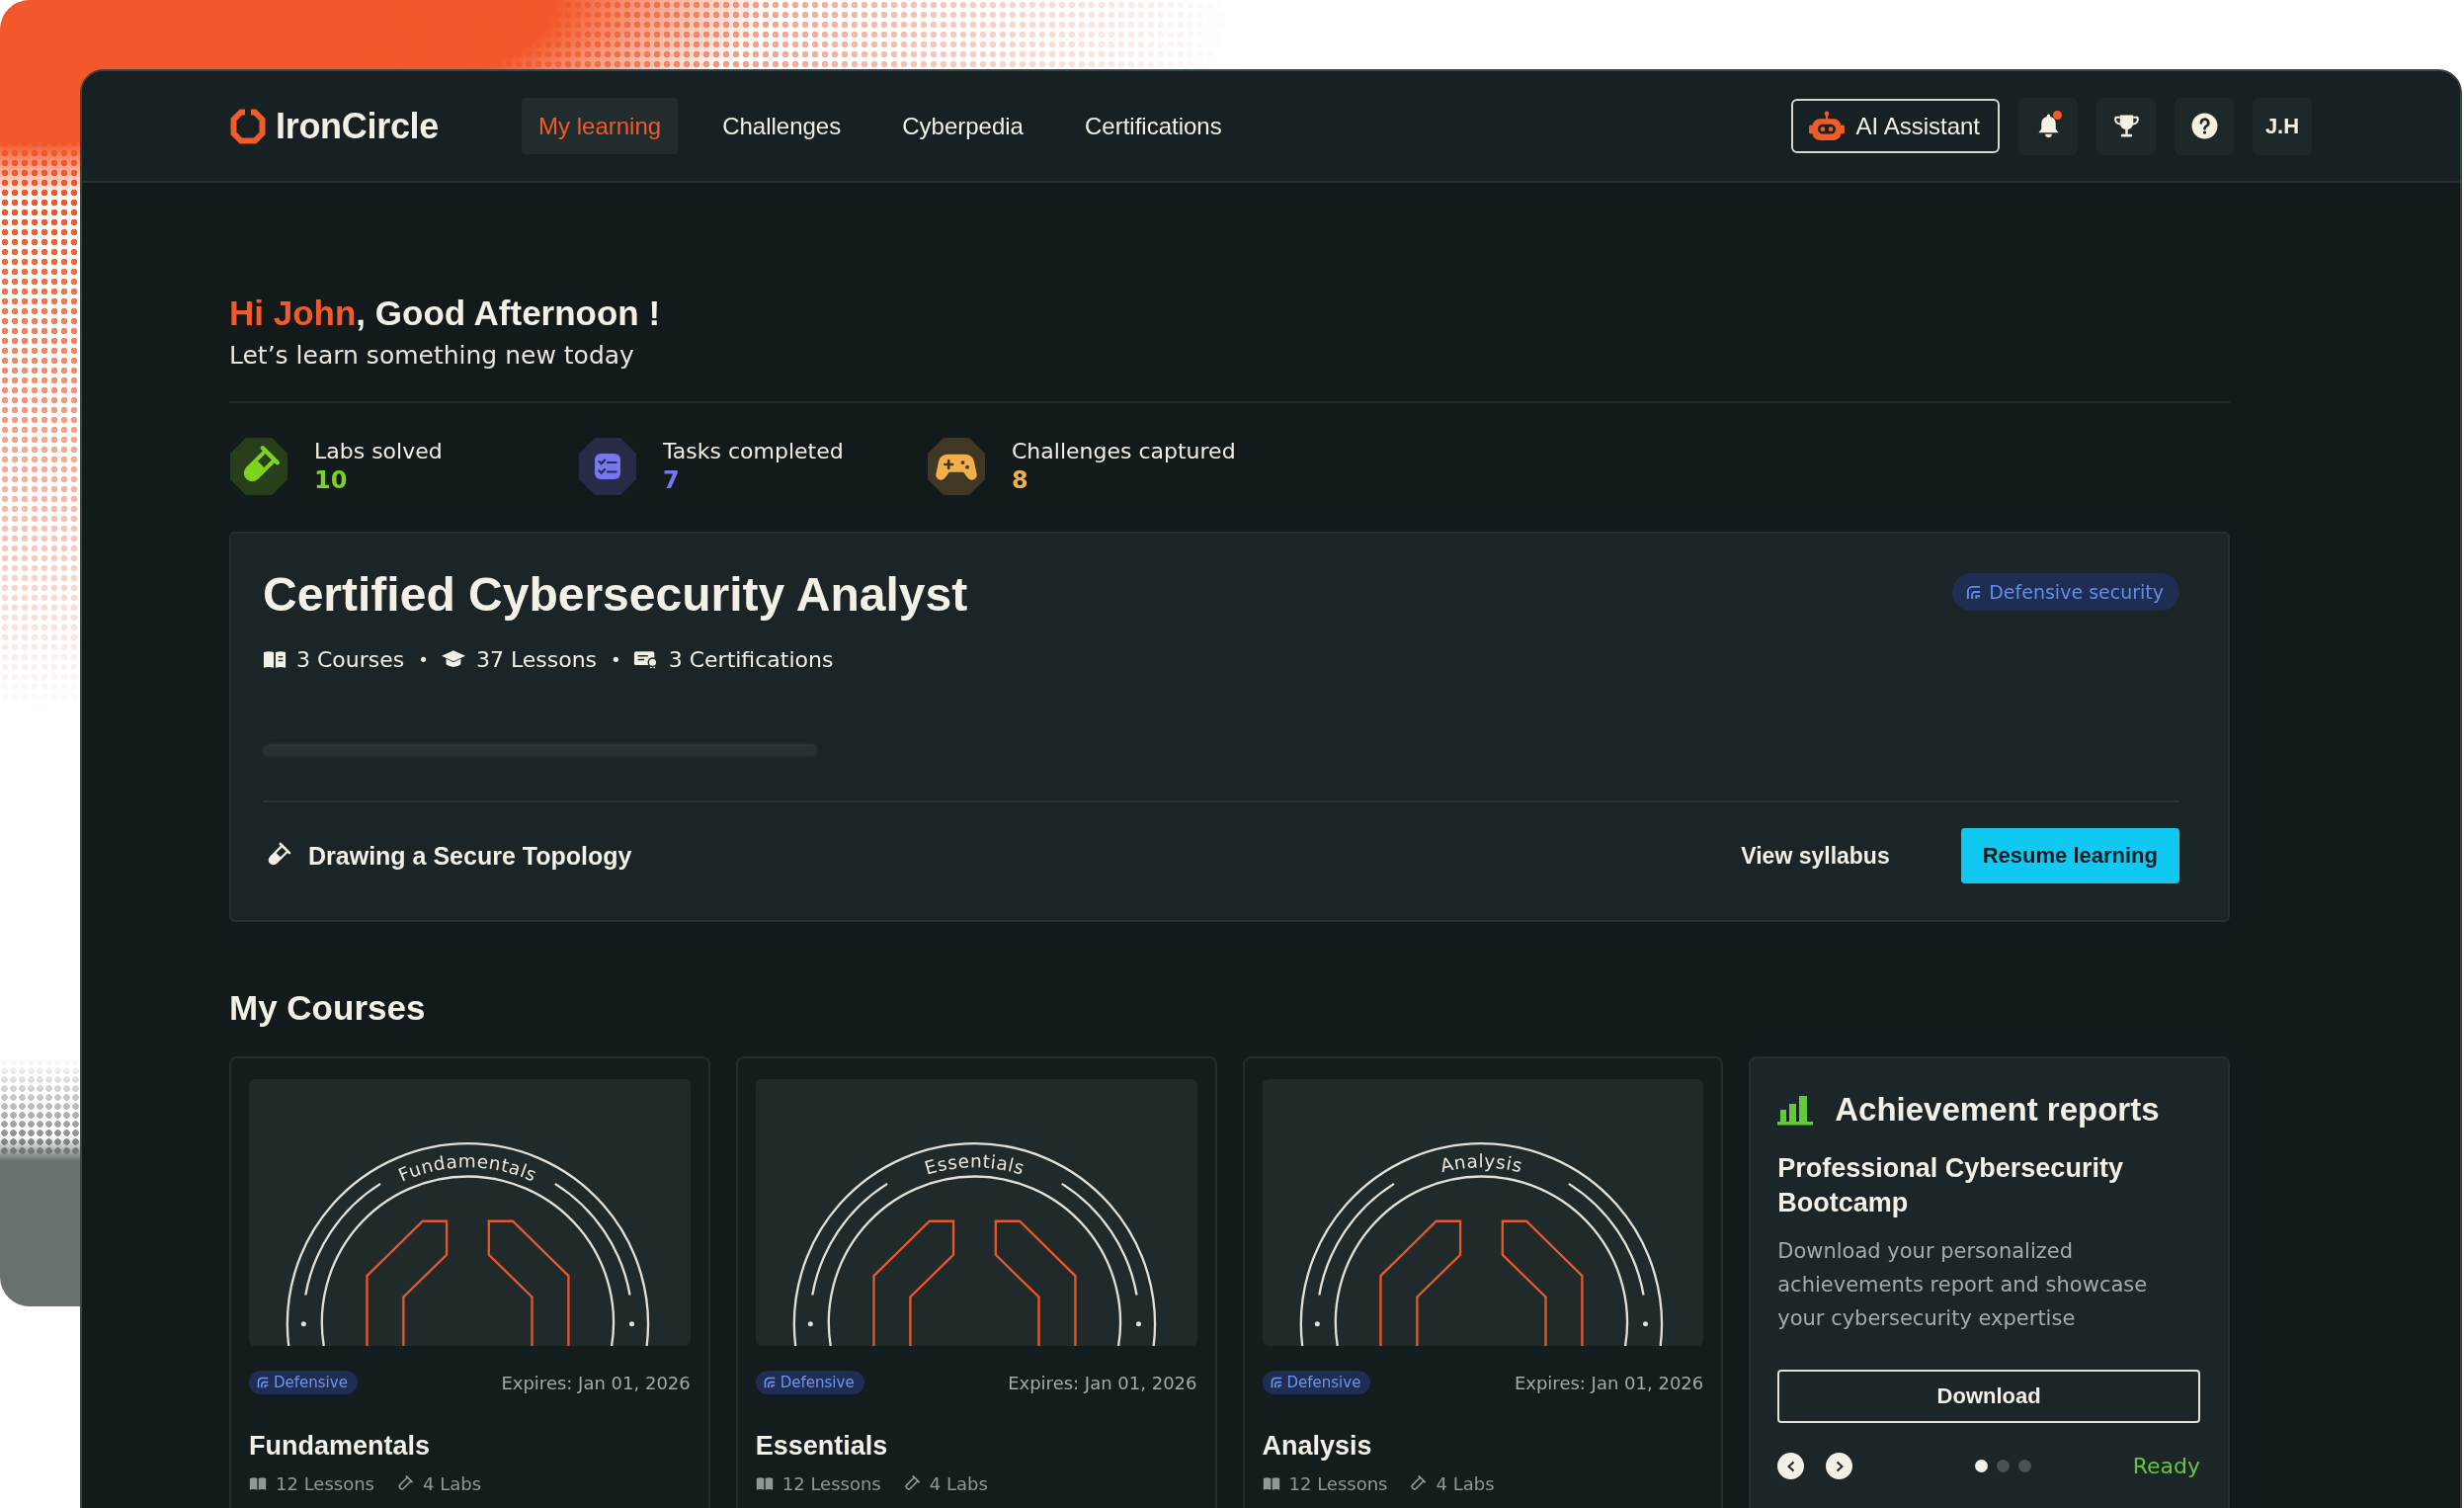 Image resolution: width=2464 pixels, height=1508 pixels. Describe the element at coordinates (1826, 126) in the screenshot. I see `robot-icon` at that location.